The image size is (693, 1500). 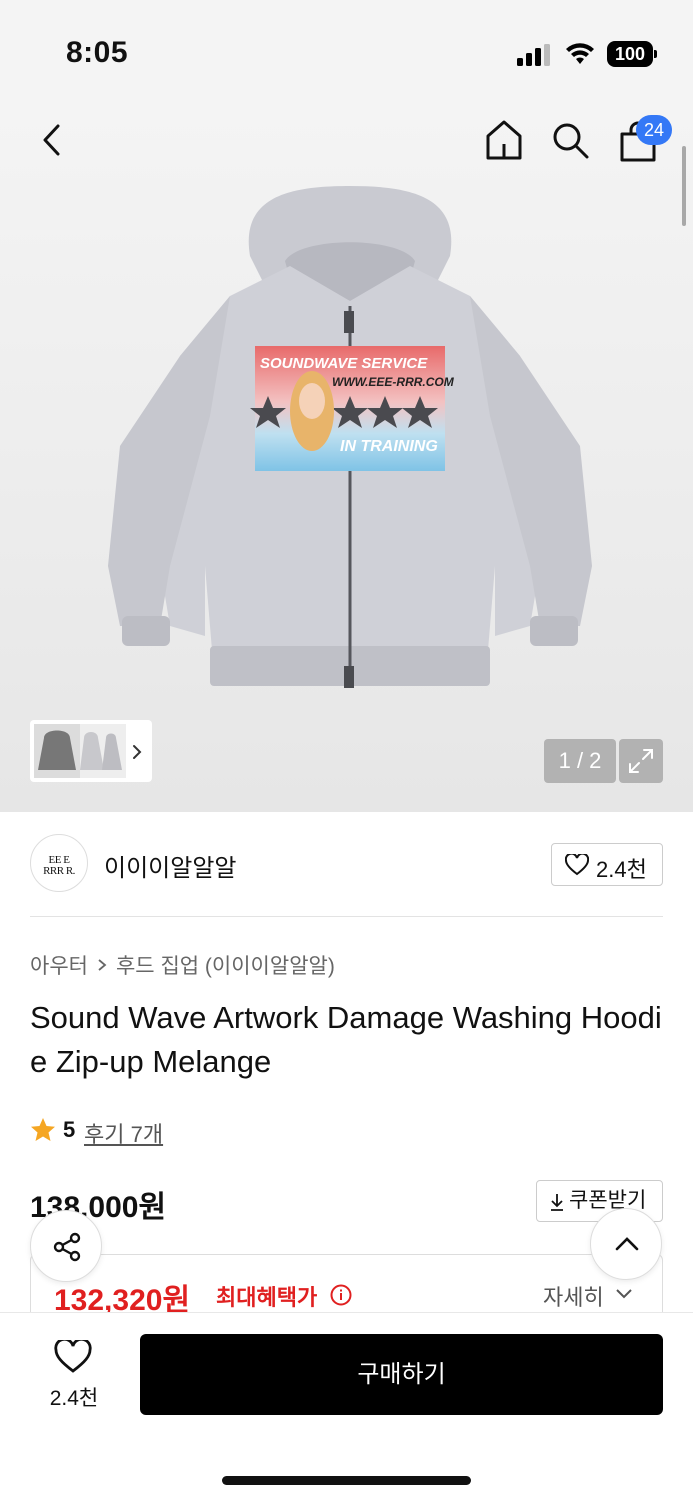 I want to click on status-bar: 8:05 100, so click(x=346, y=50).